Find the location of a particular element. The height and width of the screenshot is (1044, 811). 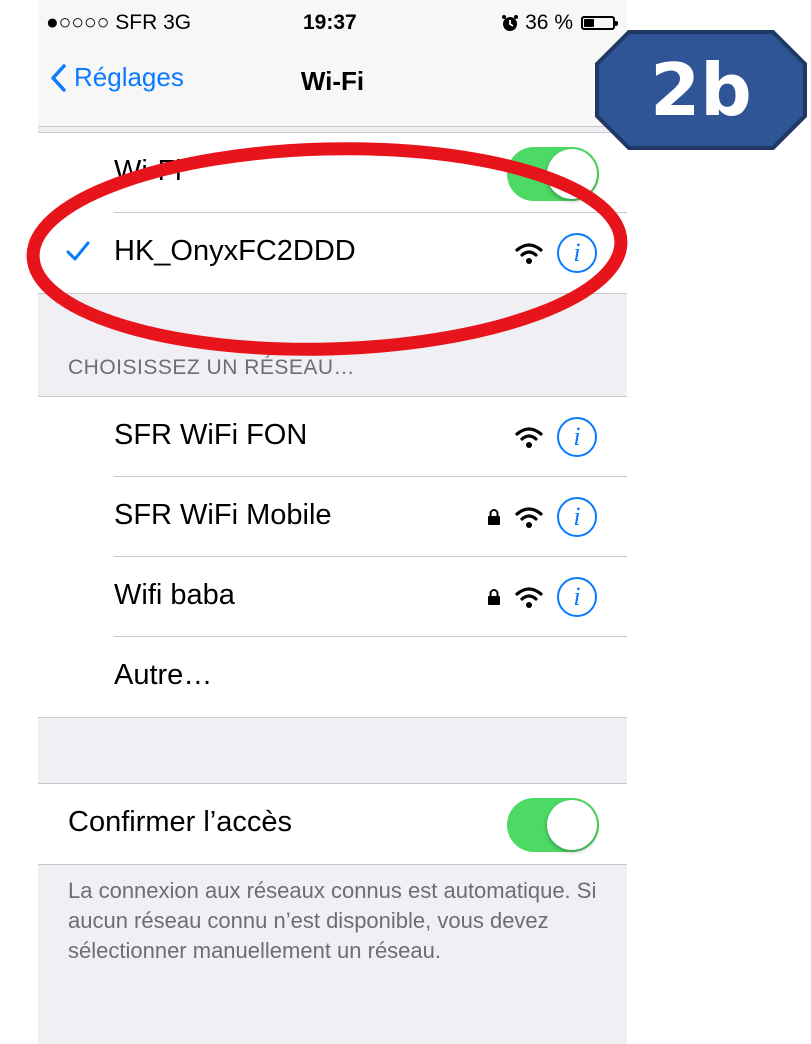

checkmark-icon is located at coordinates (78, 251).